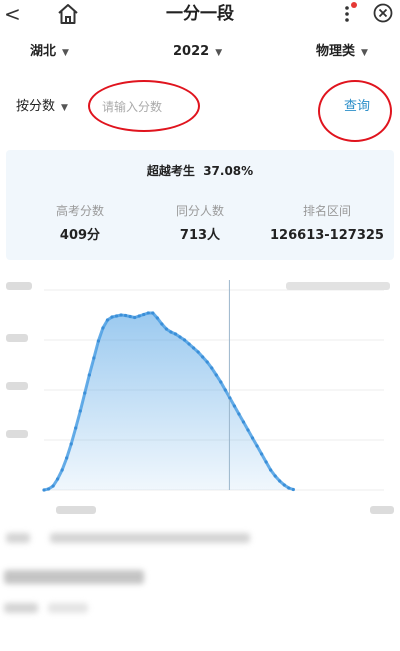 The height and width of the screenshot is (651, 400). I want to click on search-mode-value: 按分数, so click(36, 106).